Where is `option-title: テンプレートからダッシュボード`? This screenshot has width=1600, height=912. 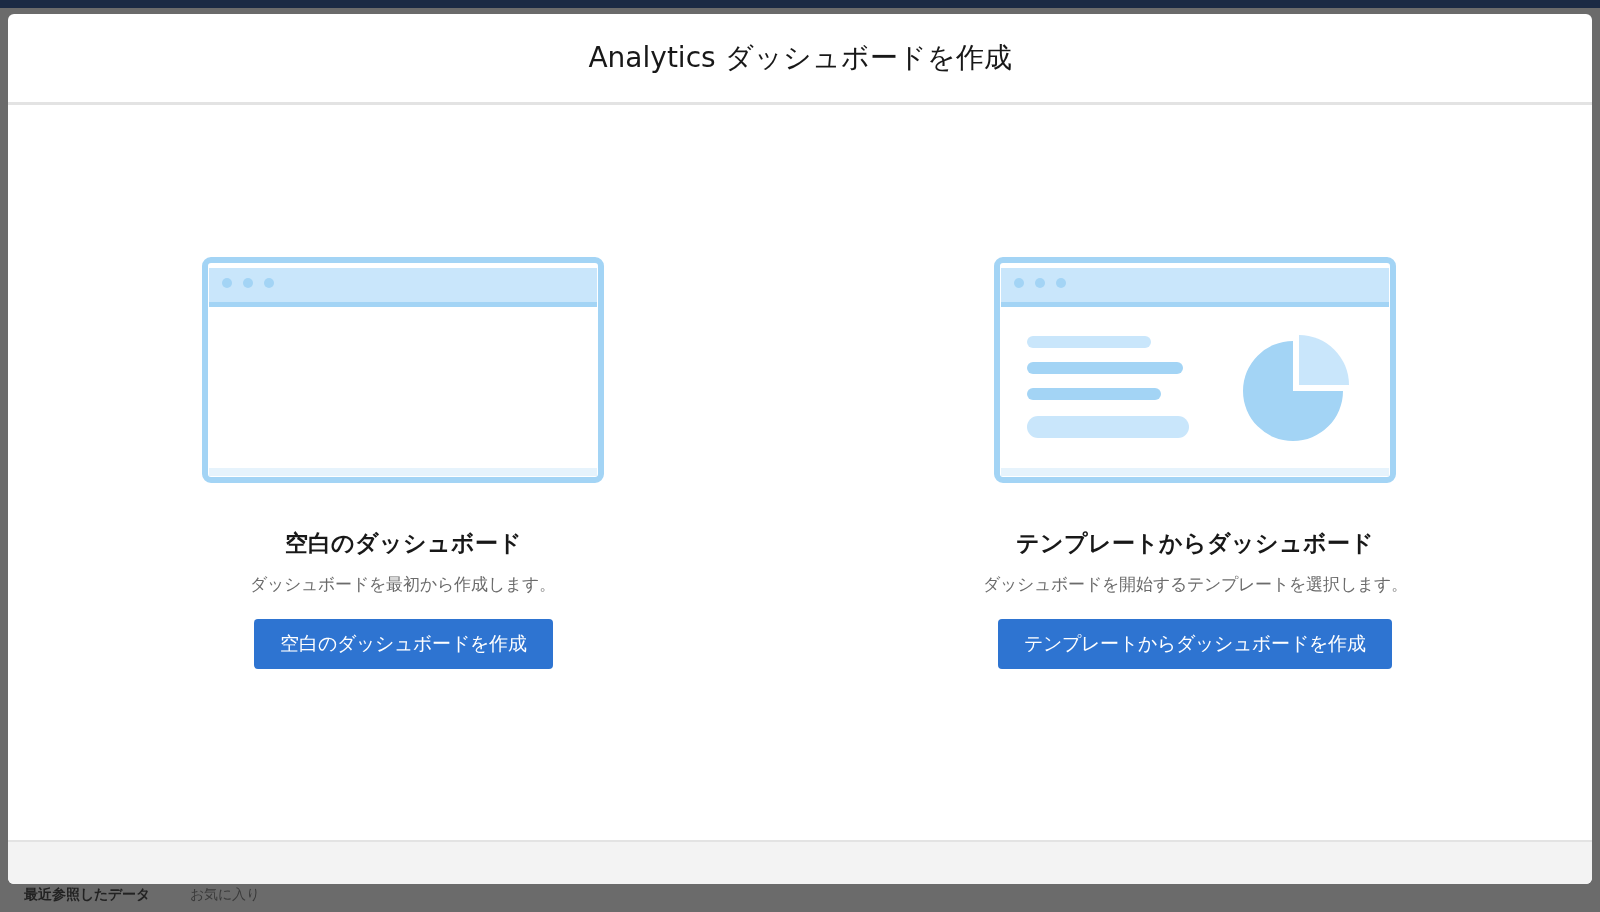
option-title: テンプレートからダッシュボード is located at coordinates (1195, 544).